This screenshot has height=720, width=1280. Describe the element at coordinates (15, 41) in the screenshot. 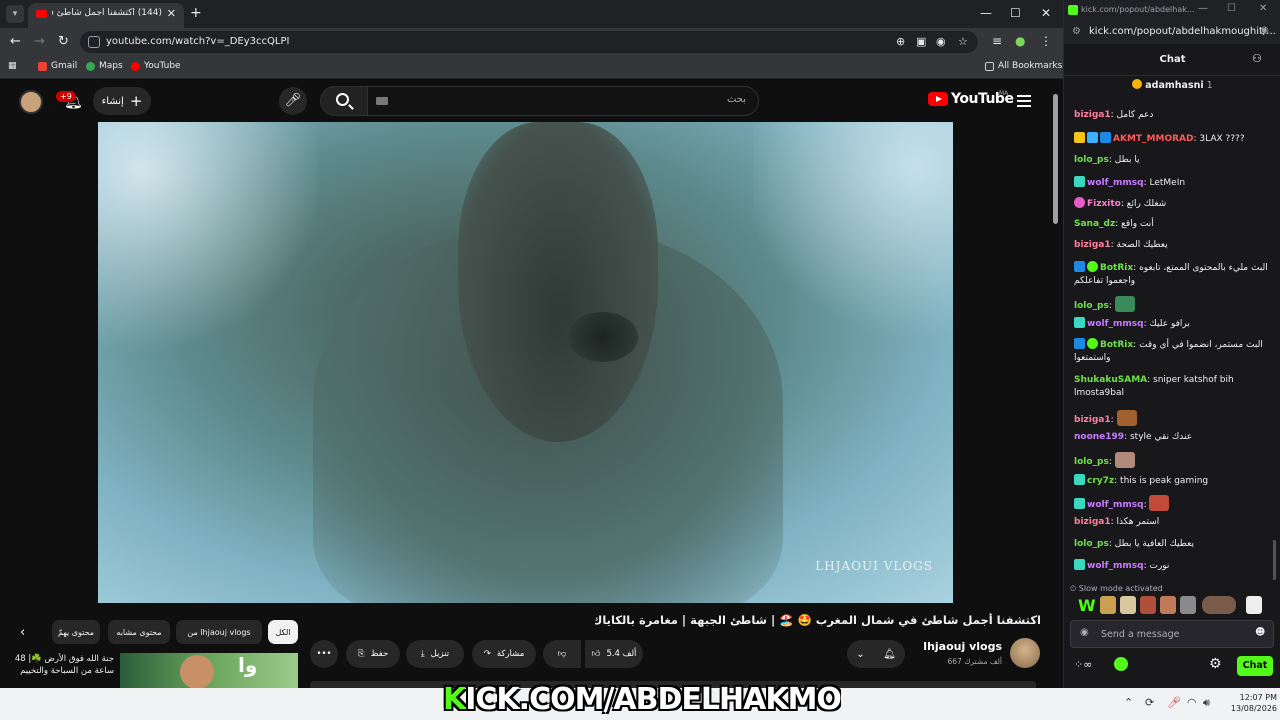

I see `back-icon: ←` at that location.